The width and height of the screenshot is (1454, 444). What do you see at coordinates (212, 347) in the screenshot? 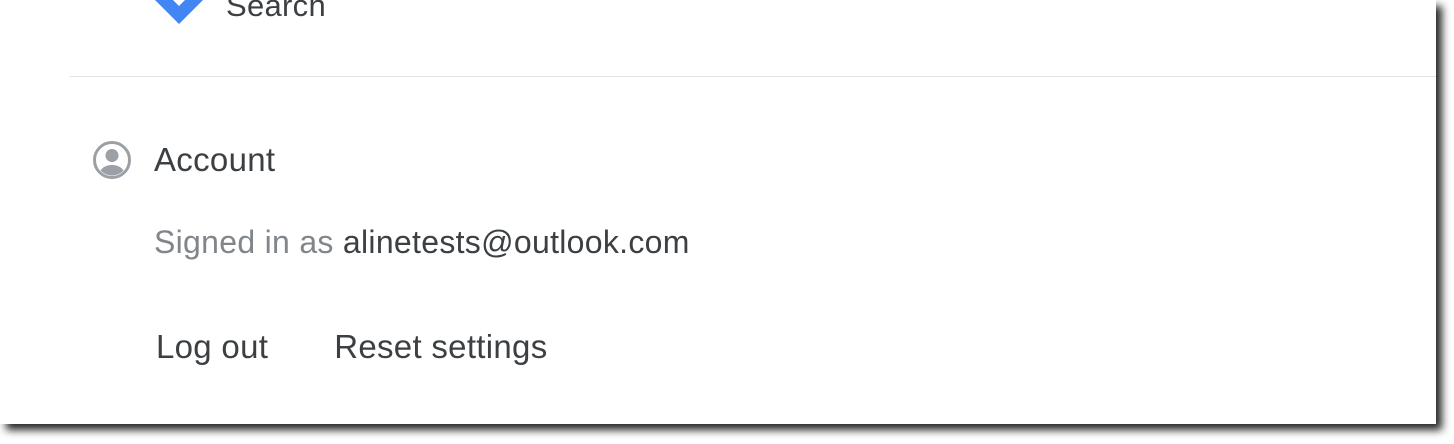
I see `log-out-button: Log out` at bounding box center [212, 347].